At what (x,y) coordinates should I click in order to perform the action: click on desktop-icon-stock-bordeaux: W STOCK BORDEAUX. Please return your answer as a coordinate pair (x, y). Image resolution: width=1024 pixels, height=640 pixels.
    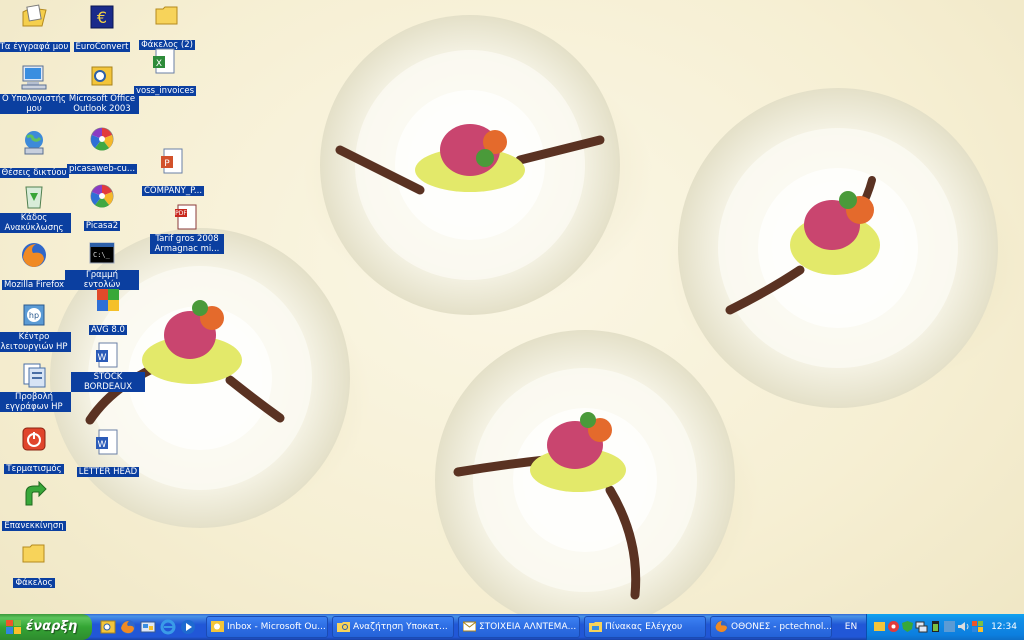
    Looking at the image, I should click on (108, 366).